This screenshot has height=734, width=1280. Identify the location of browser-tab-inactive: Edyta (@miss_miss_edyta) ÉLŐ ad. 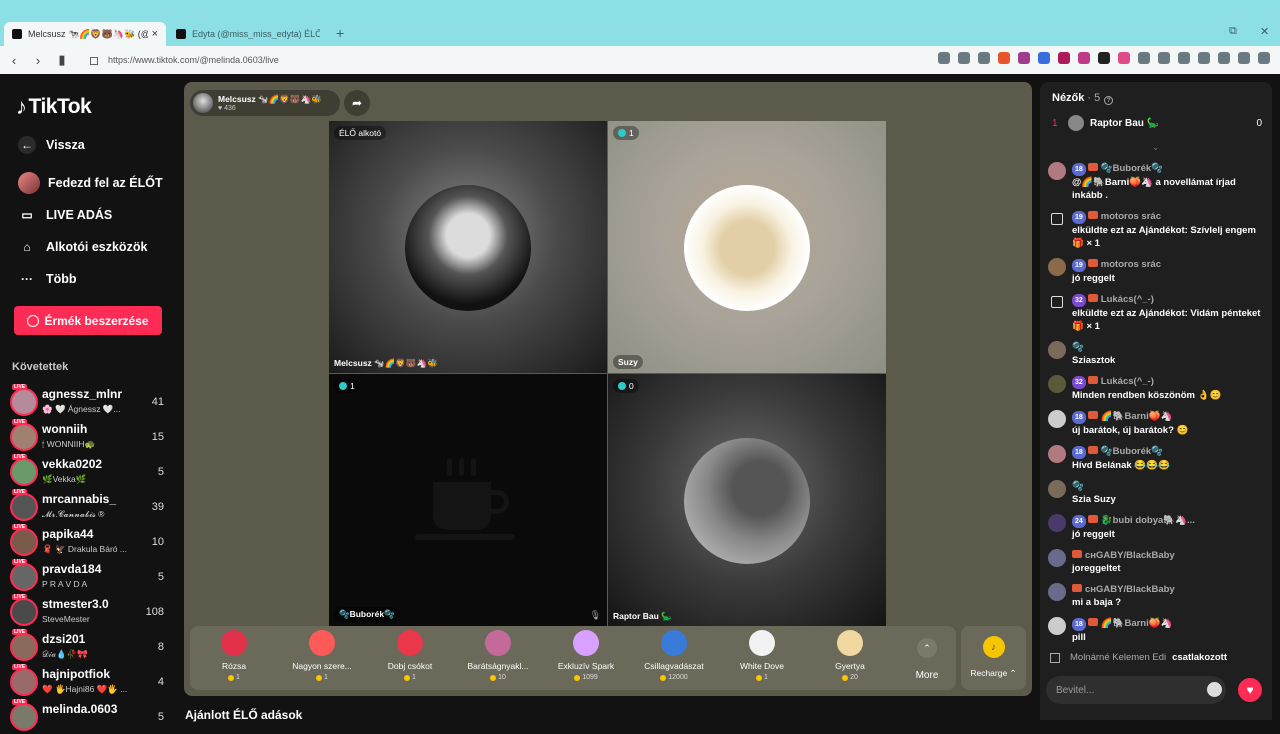
(248, 34).